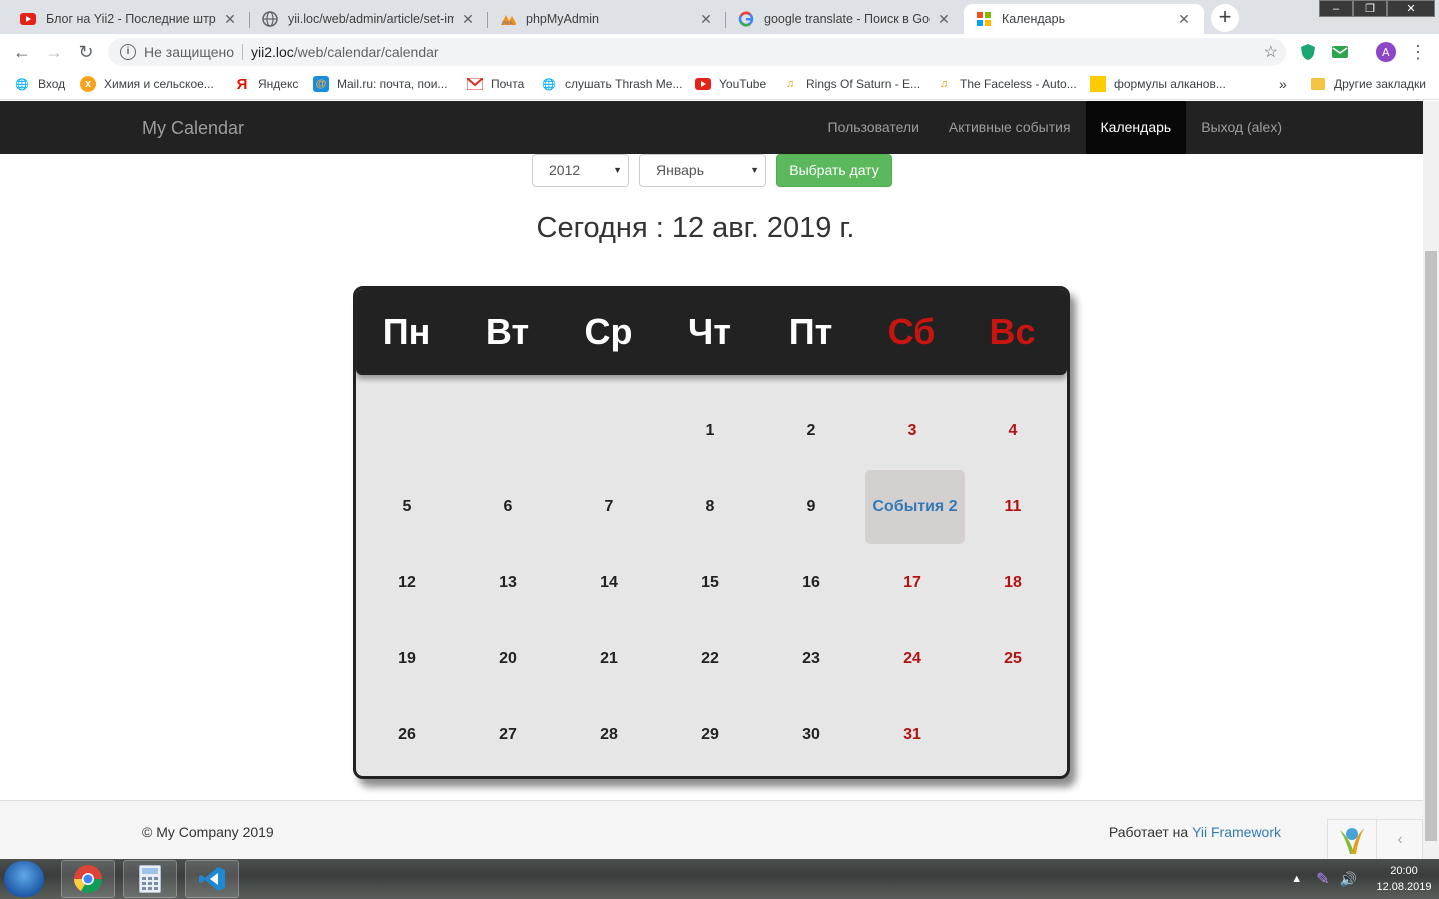 The width and height of the screenshot is (1439, 899). What do you see at coordinates (710, 583) in the screenshot?
I see `calendar-day: 15` at bounding box center [710, 583].